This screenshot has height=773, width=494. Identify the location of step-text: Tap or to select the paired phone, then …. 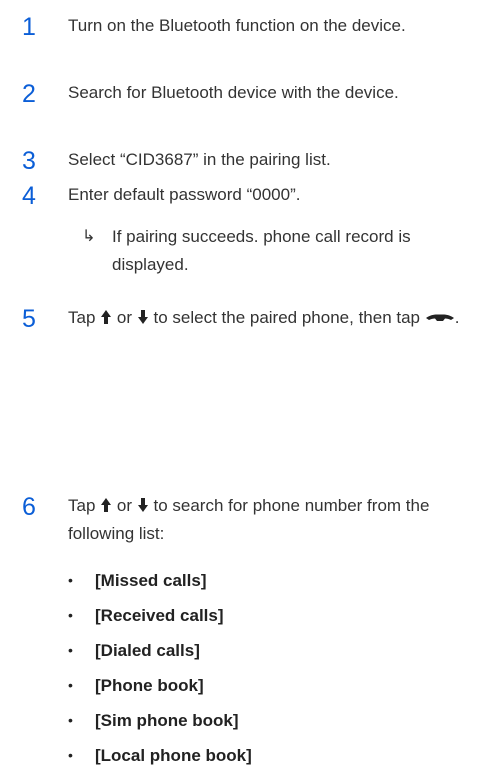
(273, 318).